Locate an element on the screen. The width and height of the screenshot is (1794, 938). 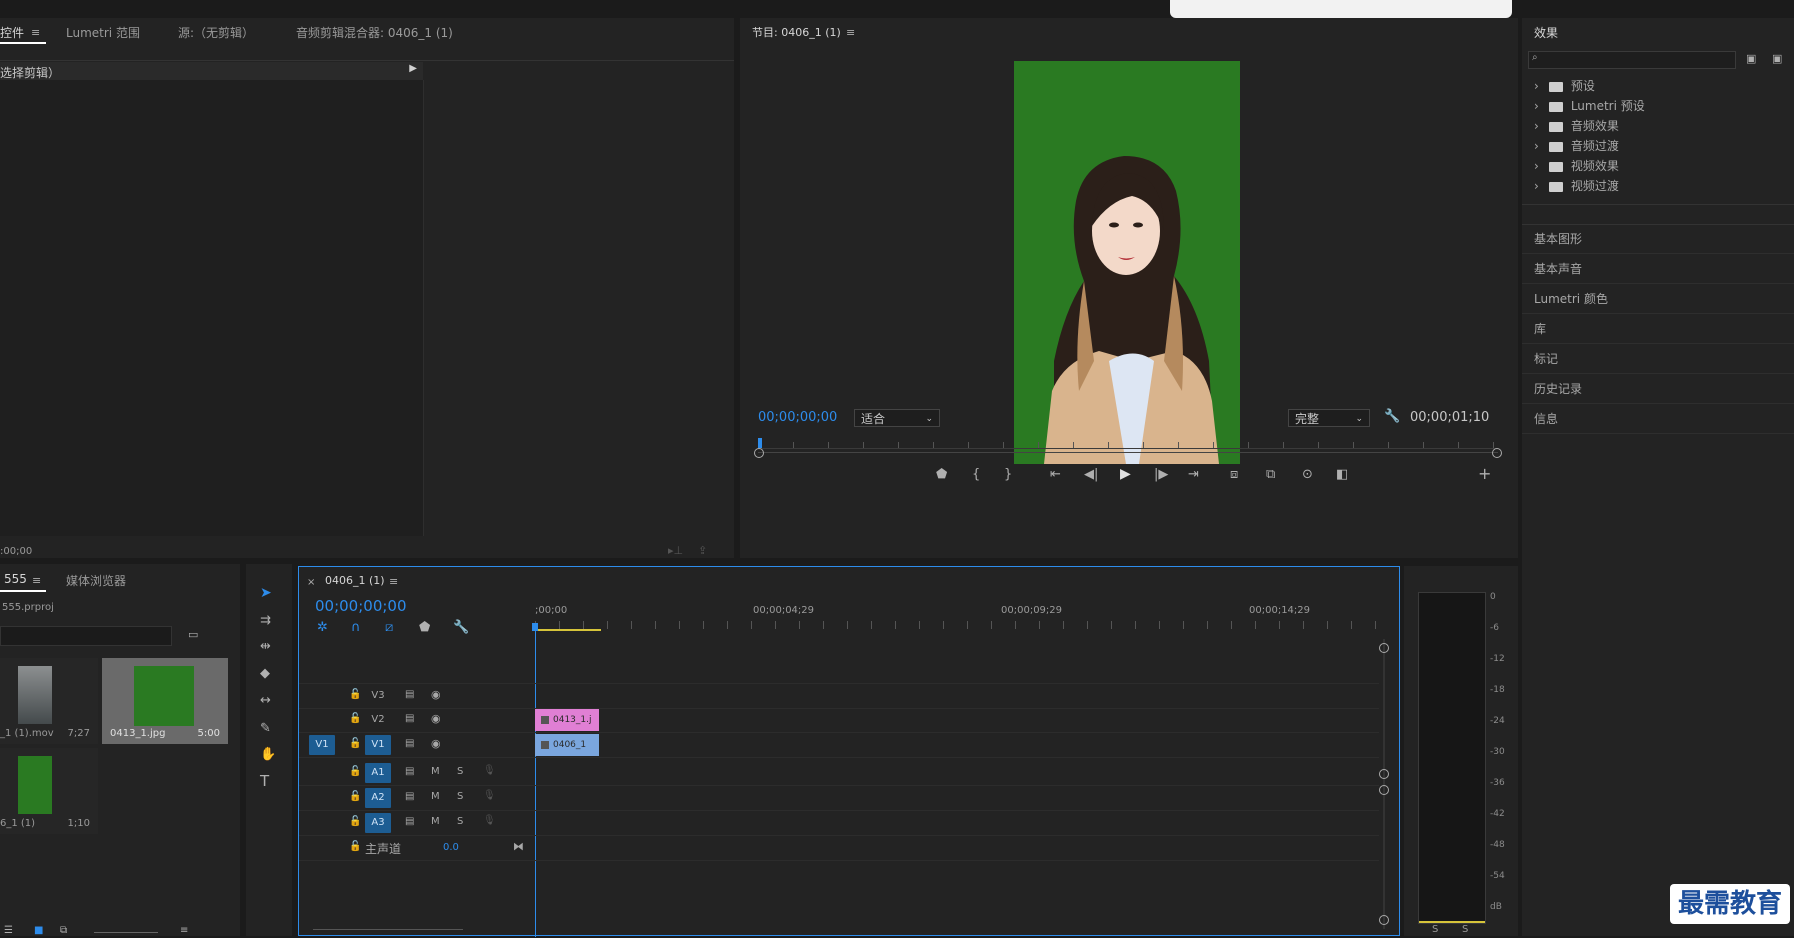
track-label: V3 is located at coordinates (378, 696).